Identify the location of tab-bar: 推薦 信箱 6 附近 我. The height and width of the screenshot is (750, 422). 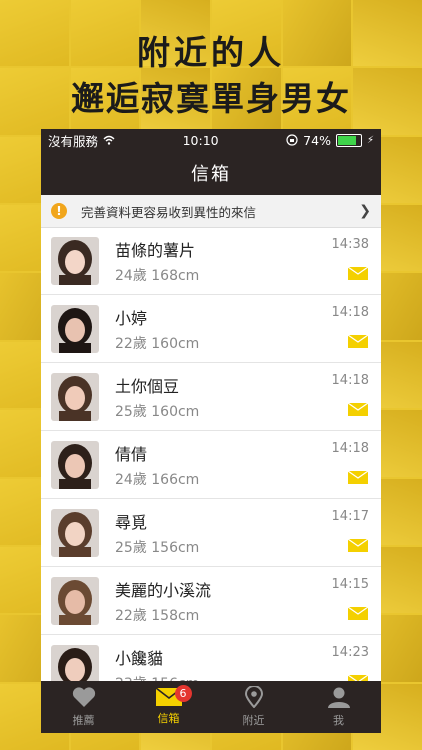
(211, 707).